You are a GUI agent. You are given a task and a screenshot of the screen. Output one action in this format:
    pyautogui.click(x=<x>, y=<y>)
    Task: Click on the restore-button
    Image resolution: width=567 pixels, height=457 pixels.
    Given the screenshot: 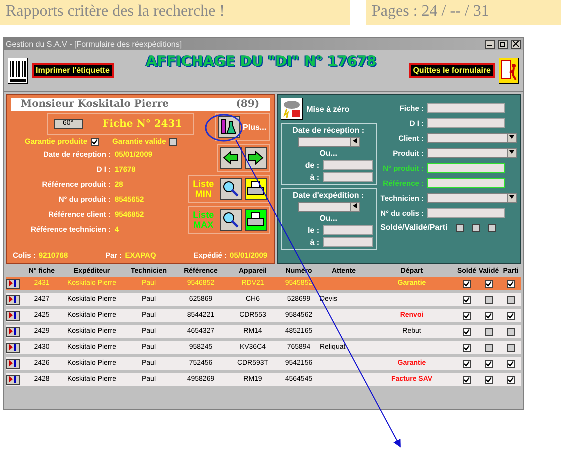 What is the action you would take?
    pyautogui.click(x=503, y=44)
    